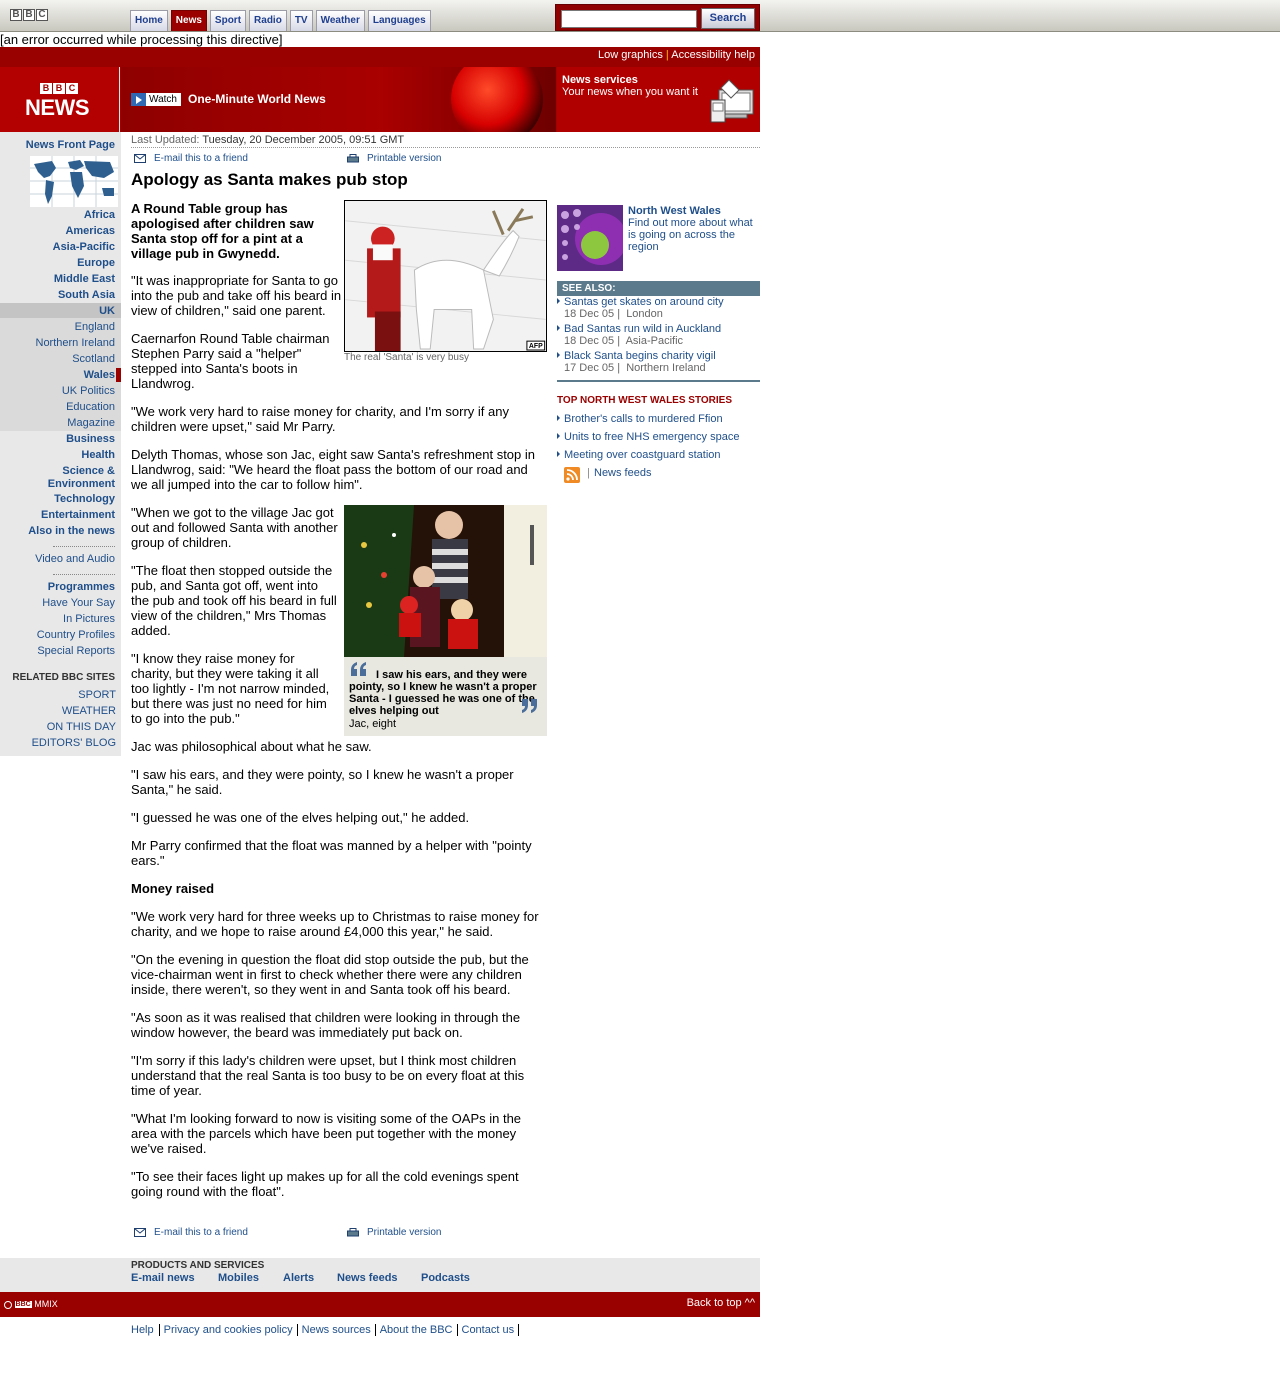 Image resolution: width=1280 pixels, height=1378 pixels. Describe the element at coordinates (629, 19) in the screenshot. I see `search-input` at that location.